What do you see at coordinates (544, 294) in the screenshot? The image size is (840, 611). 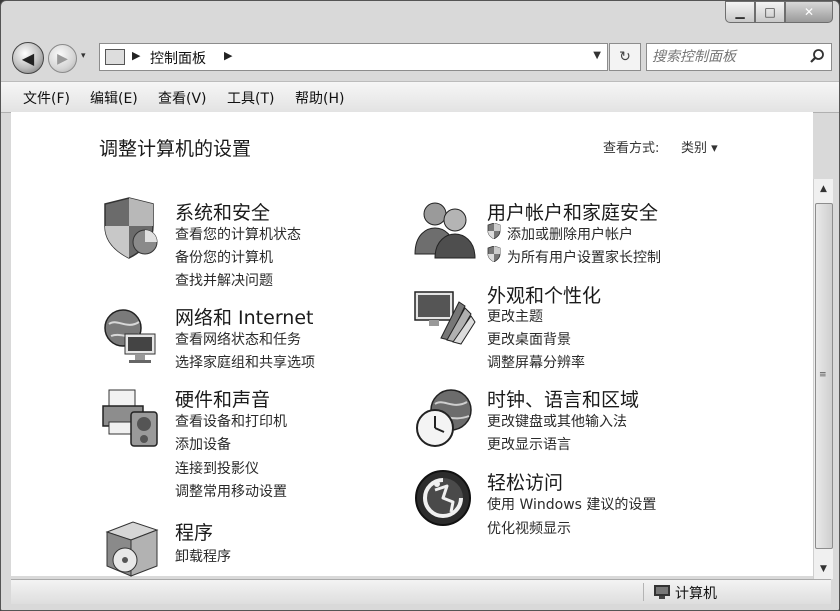 I see `category-appearance-personalization: 外观和个性化` at bounding box center [544, 294].